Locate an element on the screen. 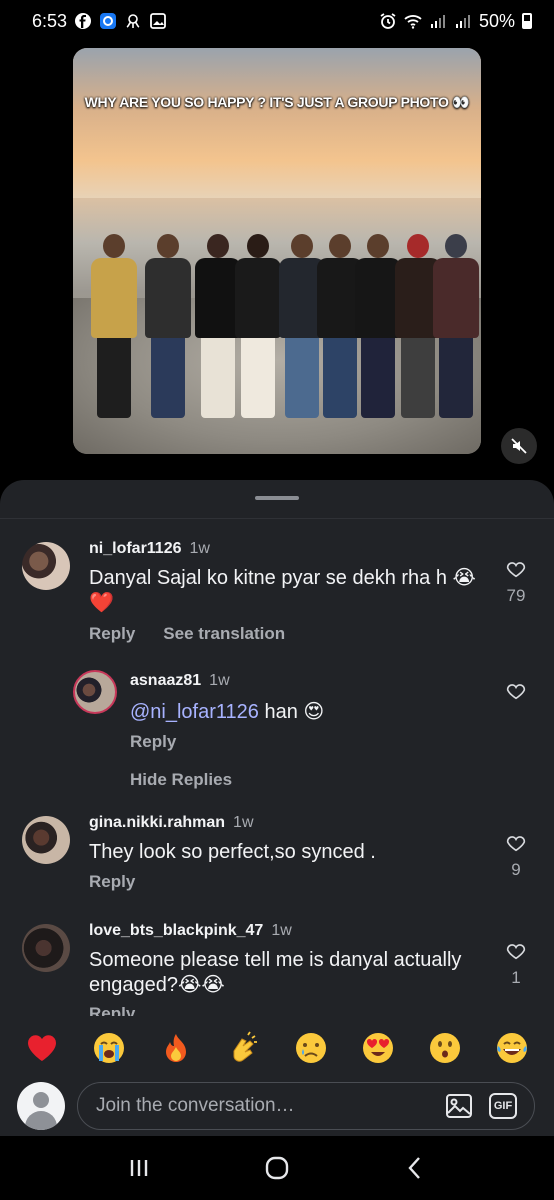  status-left: 6:53 is located at coordinates (99, 21).